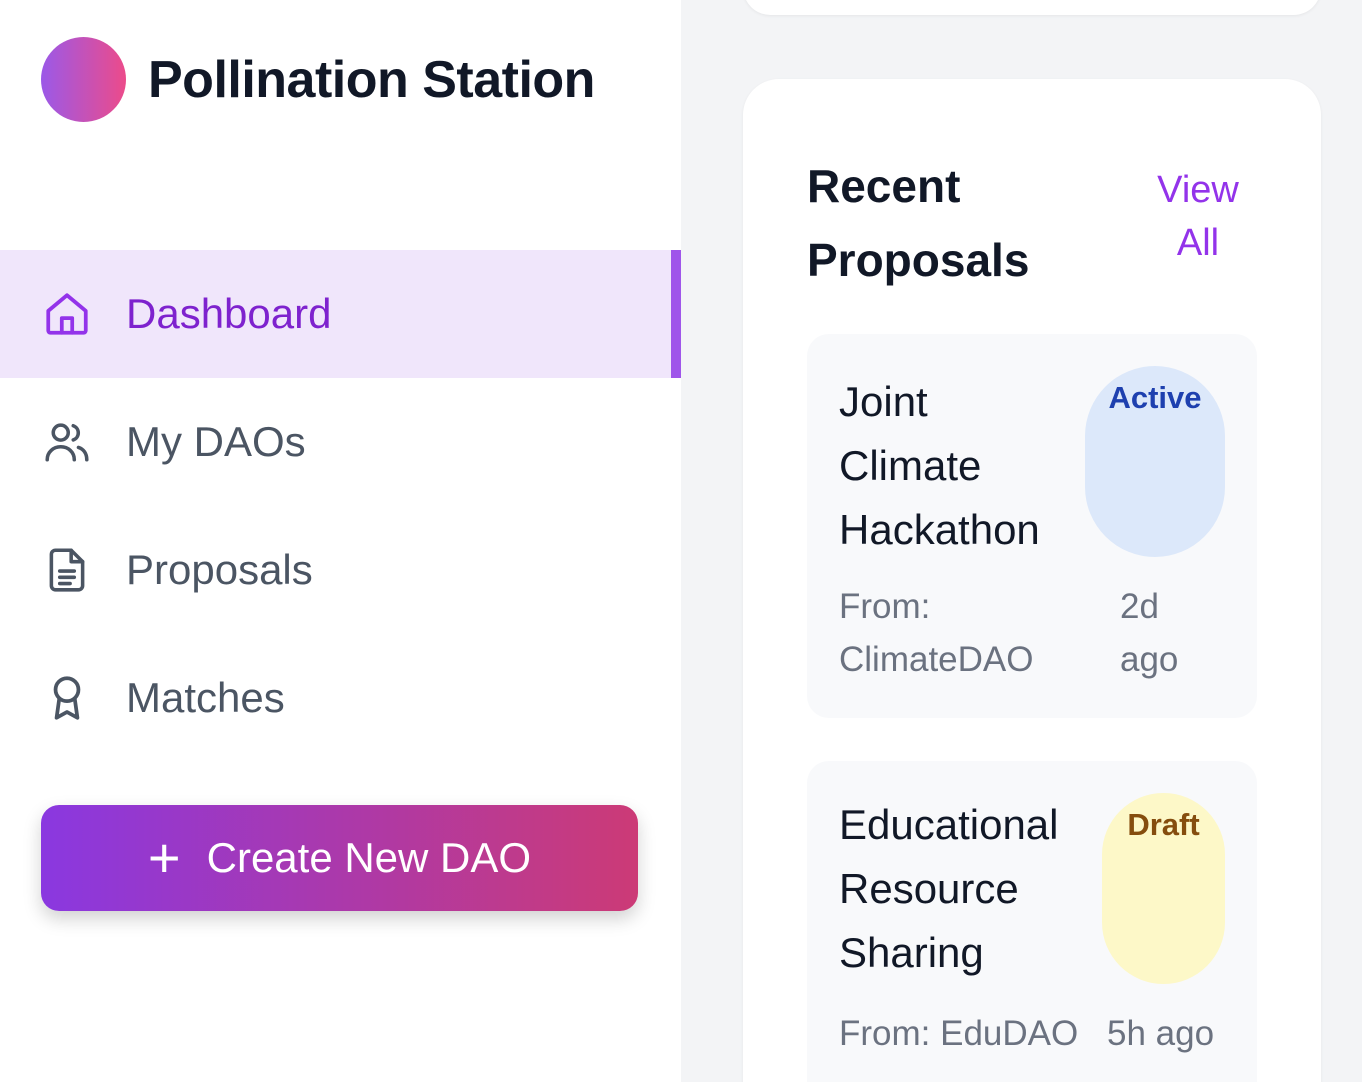 This screenshot has width=1362, height=1082. Describe the element at coordinates (939, 465) in the screenshot. I see `proposal-title: Joint Climate Hackathon` at that location.